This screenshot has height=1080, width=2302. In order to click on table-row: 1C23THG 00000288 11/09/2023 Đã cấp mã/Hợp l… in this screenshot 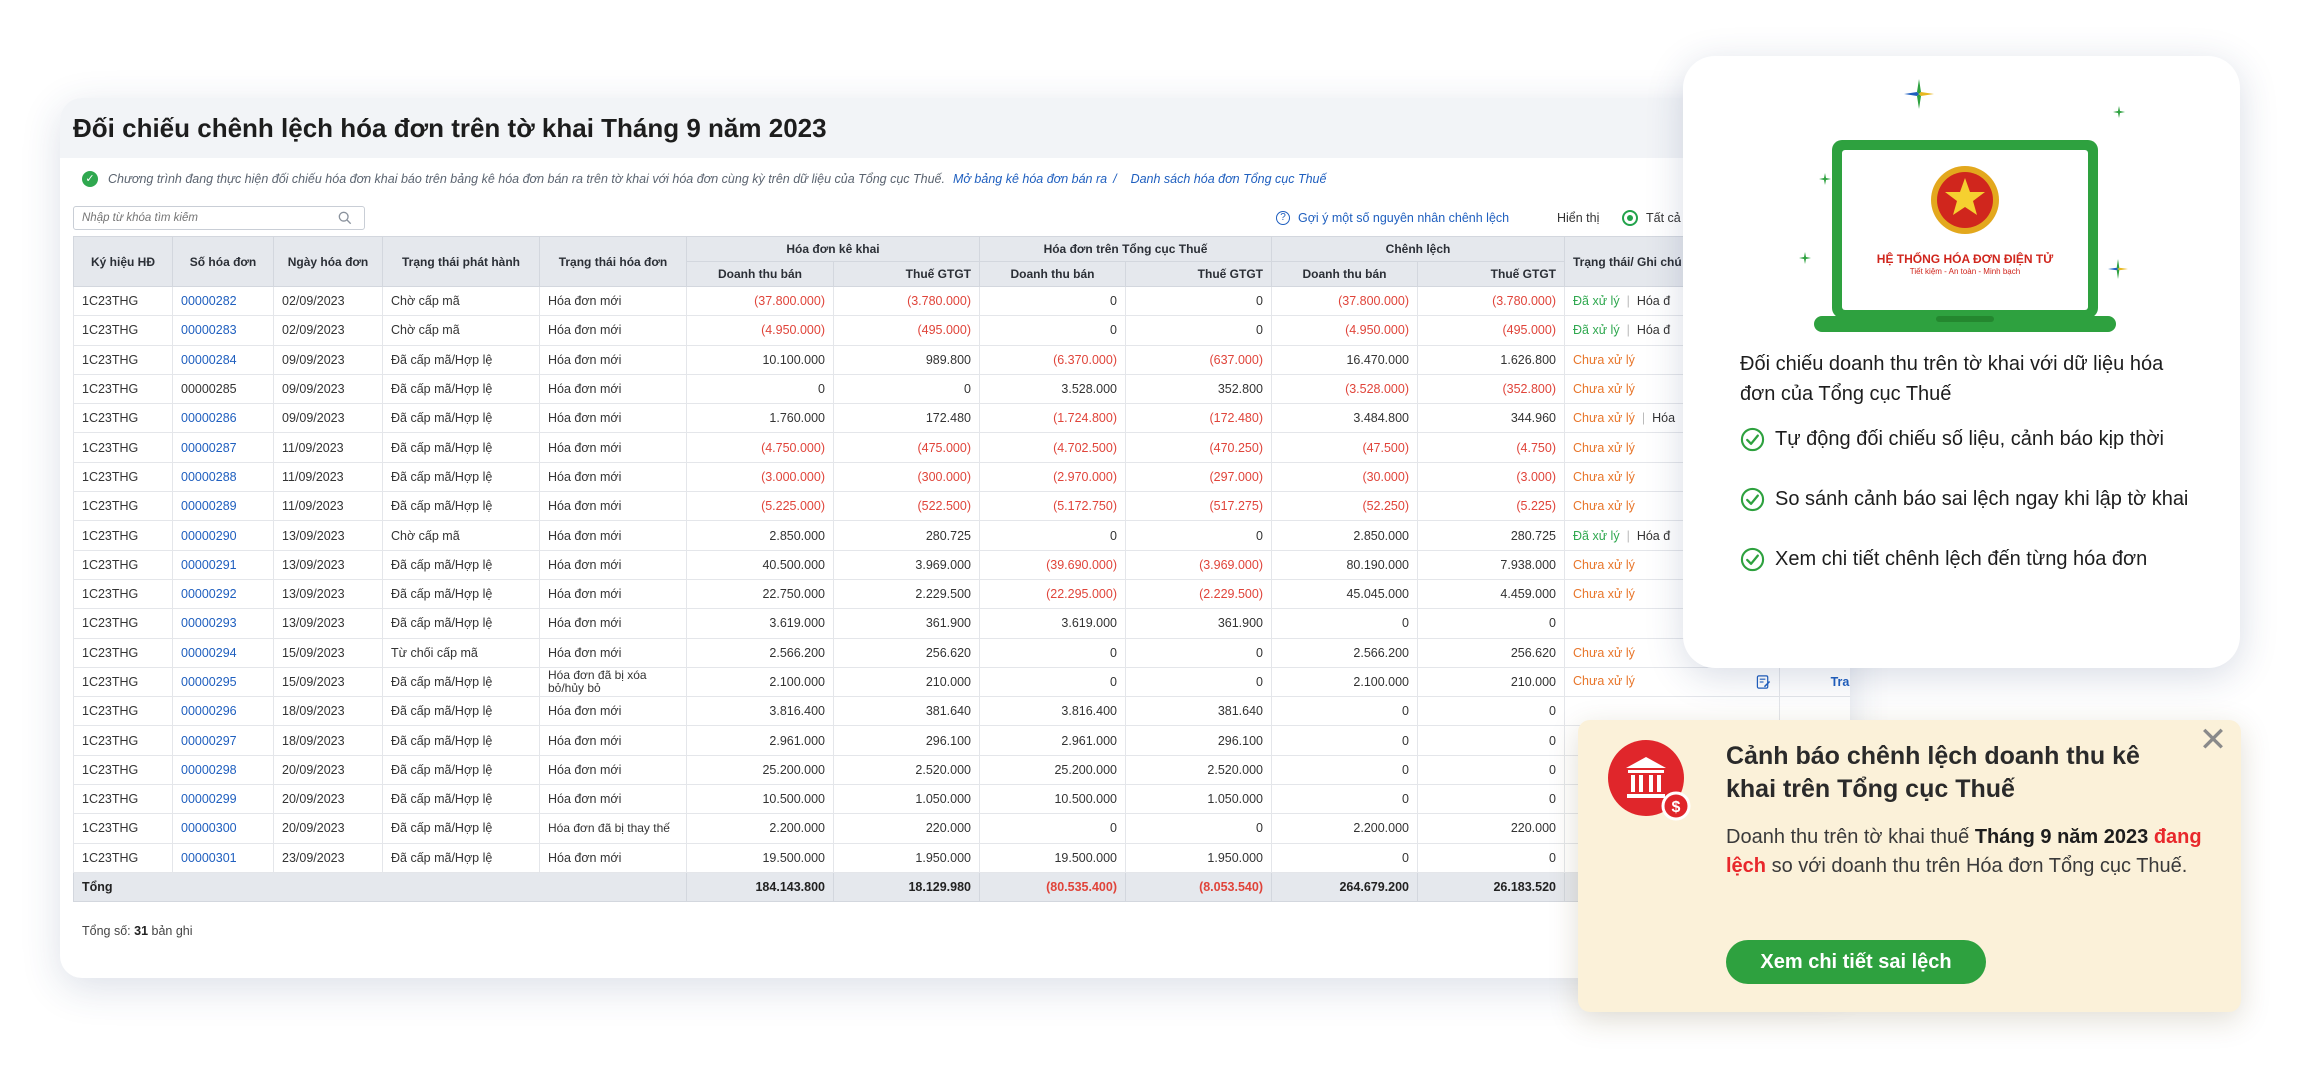, I will do `click(961, 477)`.